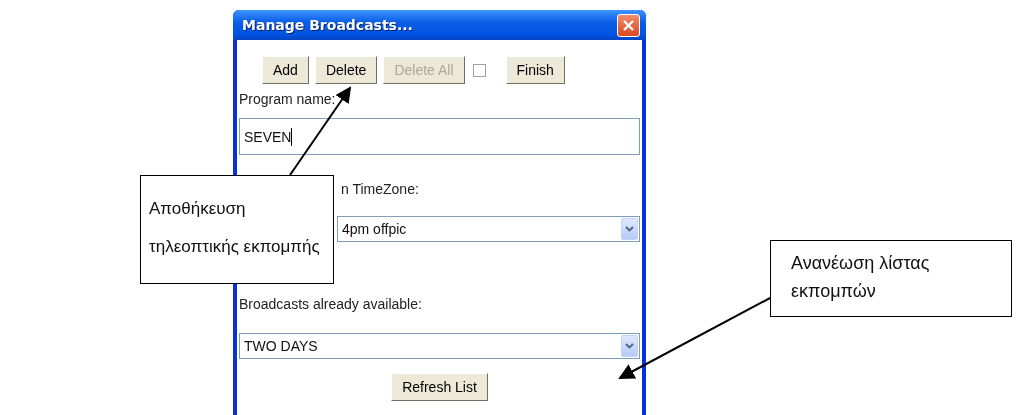  Describe the element at coordinates (439, 346) in the screenshot. I see `broadcasts-dropdown: TWO DAYS` at that location.